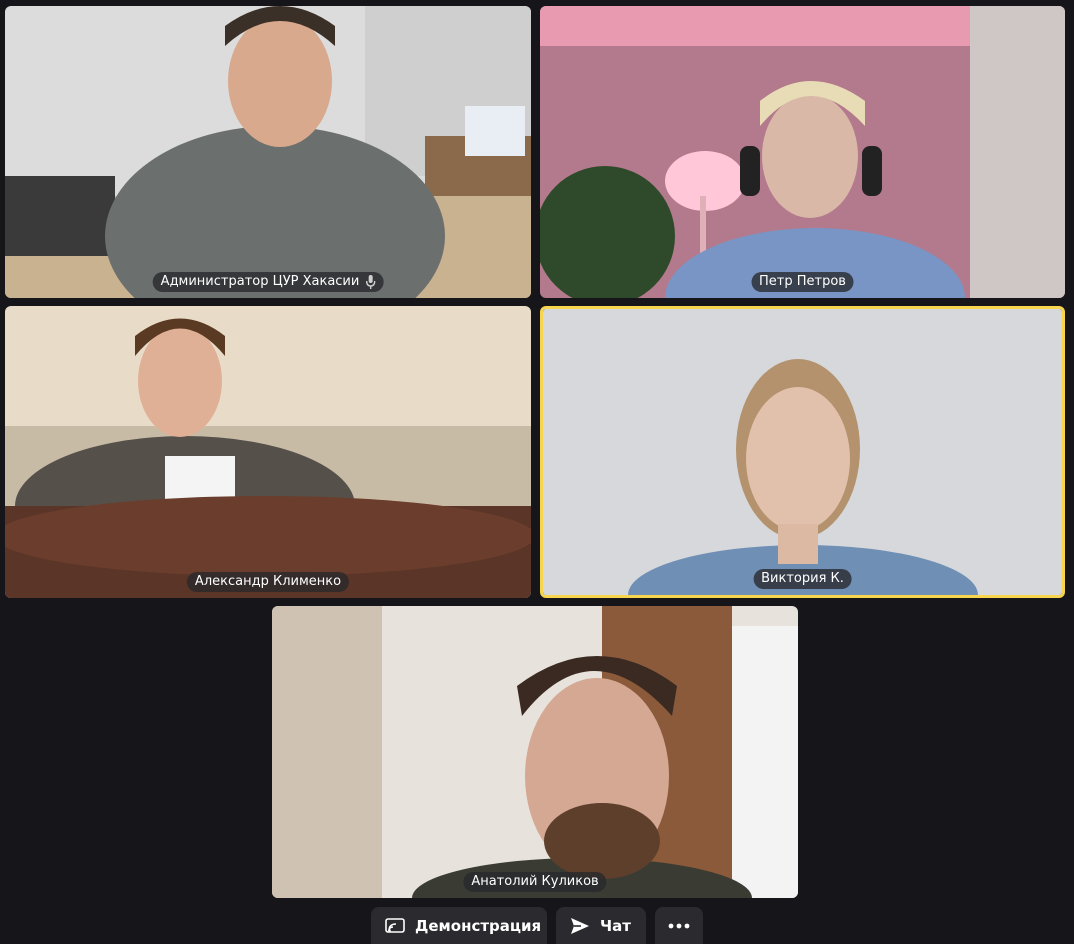 This screenshot has width=1074, height=944. What do you see at coordinates (478, 925) in the screenshot?
I see `screen-share-label: Демонстрация` at bounding box center [478, 925].